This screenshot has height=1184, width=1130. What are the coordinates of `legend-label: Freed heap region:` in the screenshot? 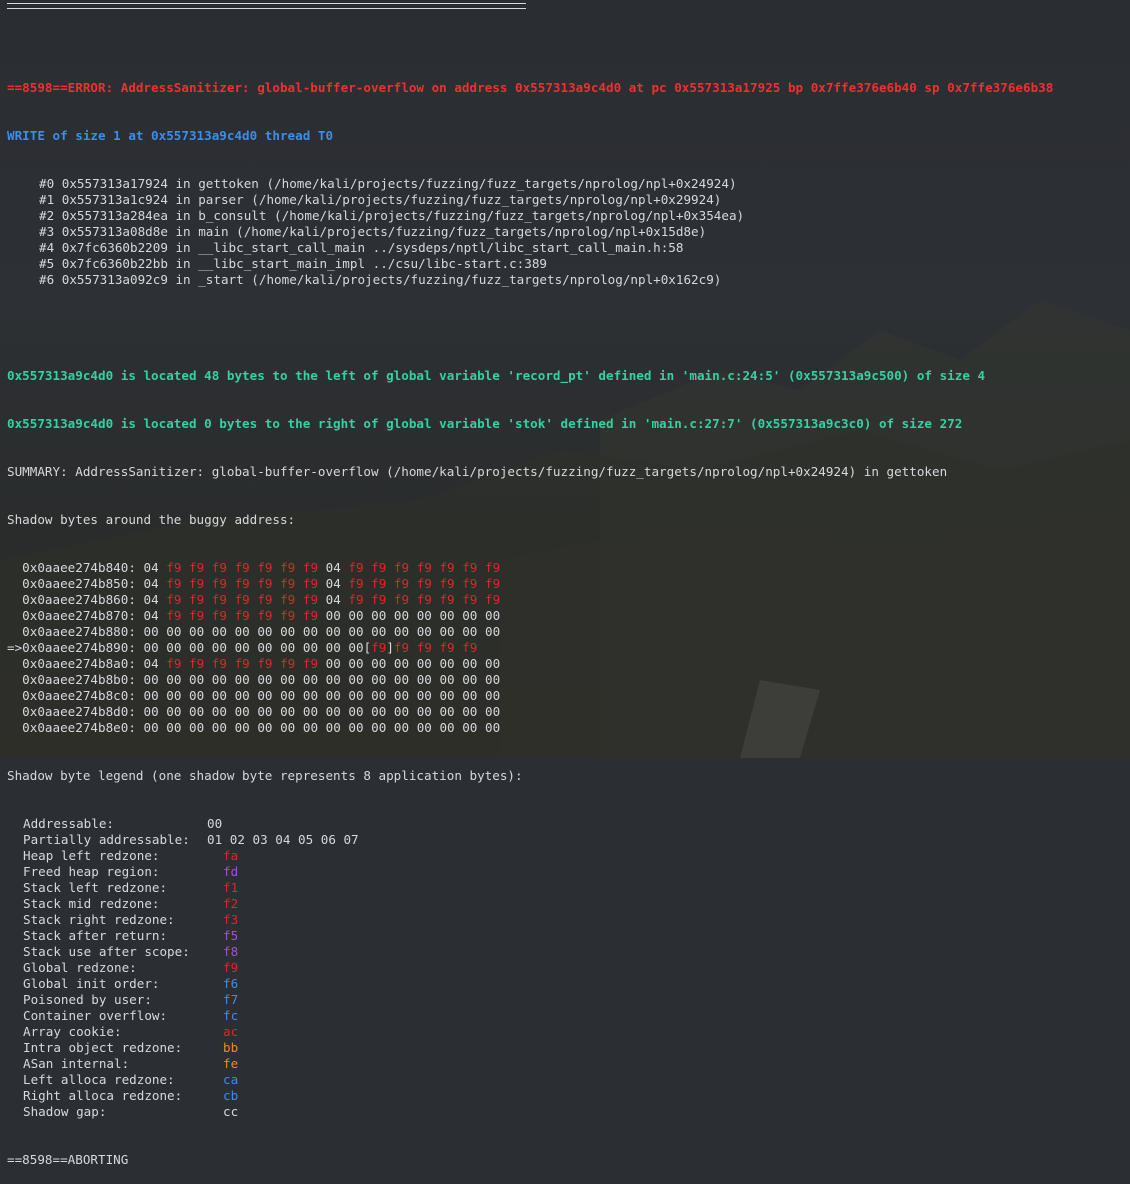 It's located at (91, 871).